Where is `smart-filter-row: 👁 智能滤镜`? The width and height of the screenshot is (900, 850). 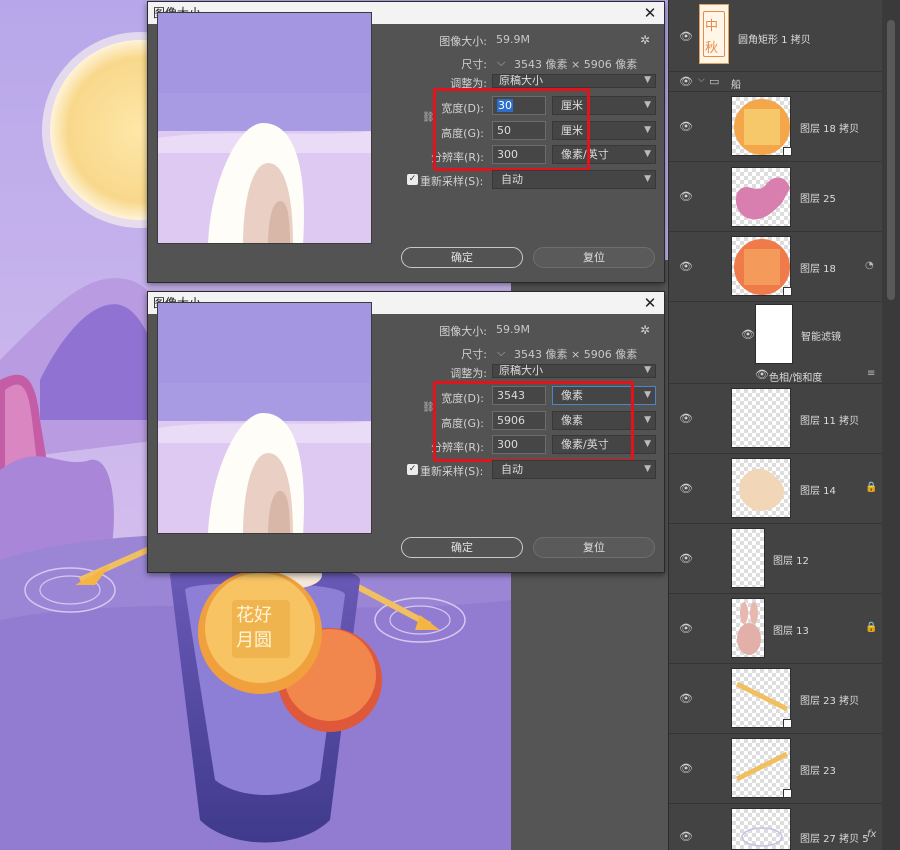 smart-filter-row: 👁 智能滤镜 is located at coordinates (776, 334).